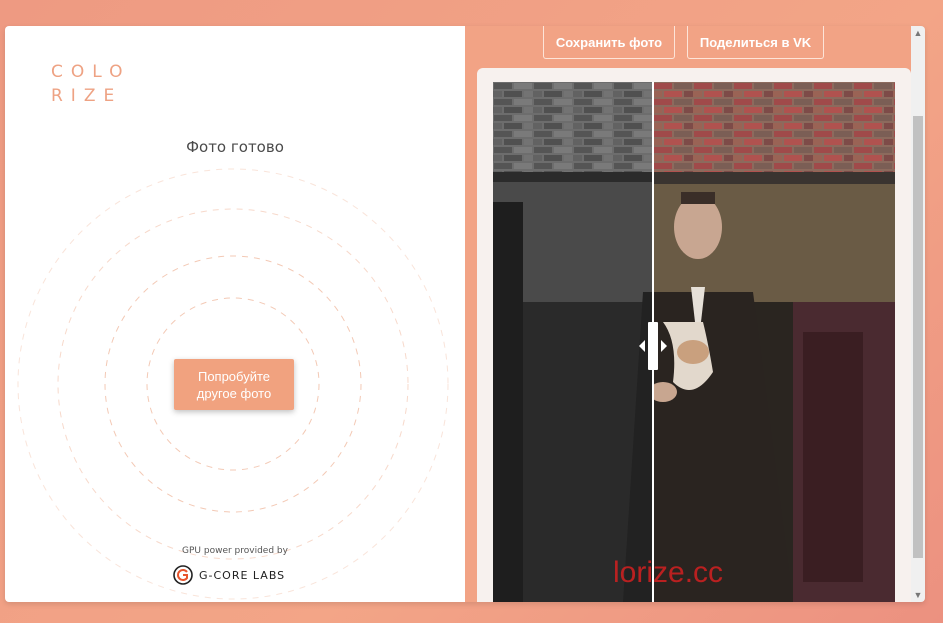 The height and width of the screenshot is (623, 943). I want to click on scroll-up-icon: ▲, so click(918, 33).